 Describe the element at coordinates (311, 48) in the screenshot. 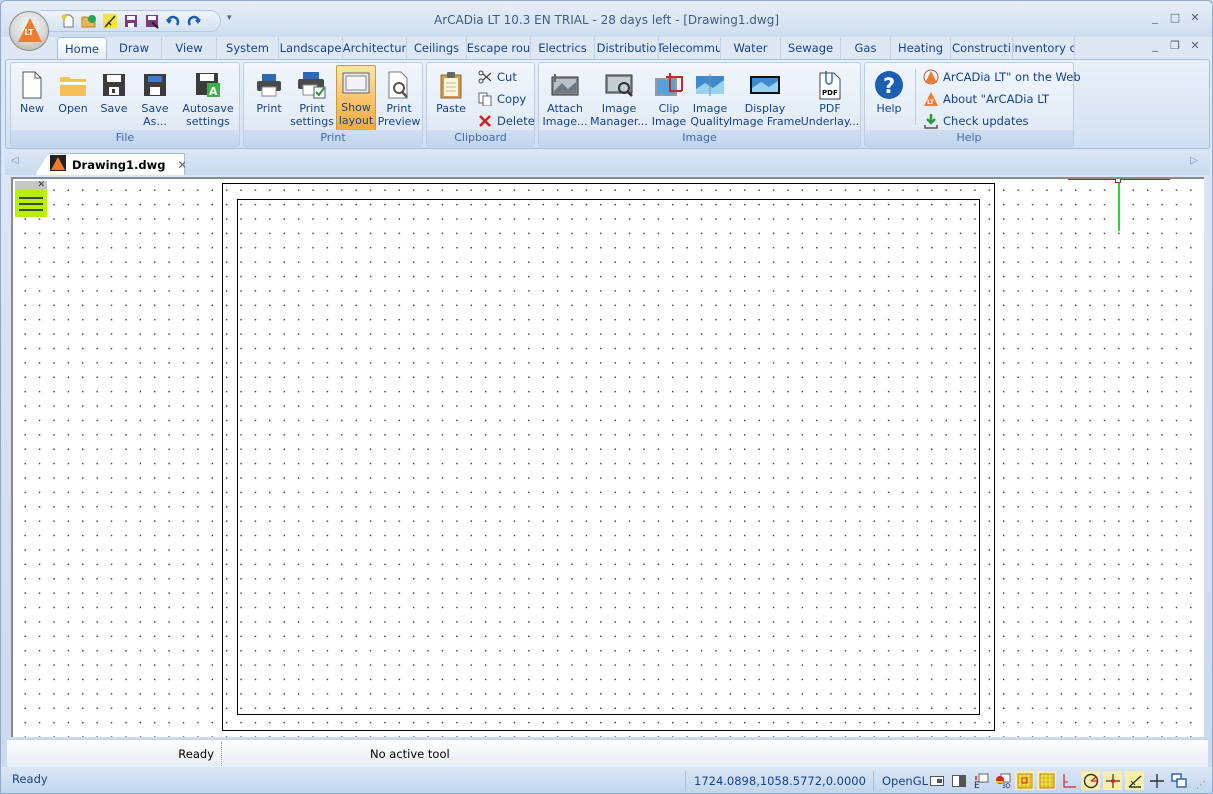

I see `tab-landscape: Landscape` at that location.